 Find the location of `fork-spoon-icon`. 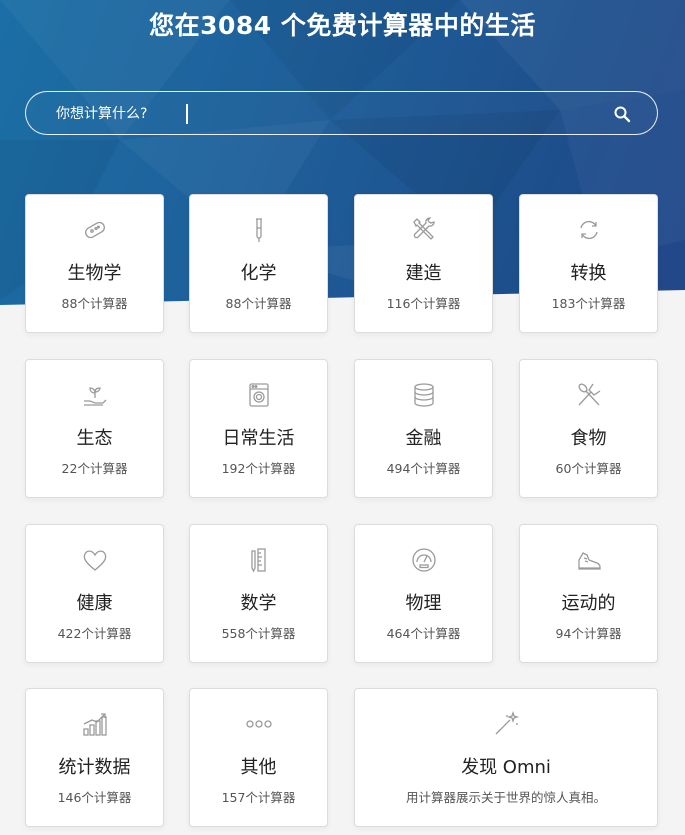

fork-spoon-icon is located at coordinates (589, 395).